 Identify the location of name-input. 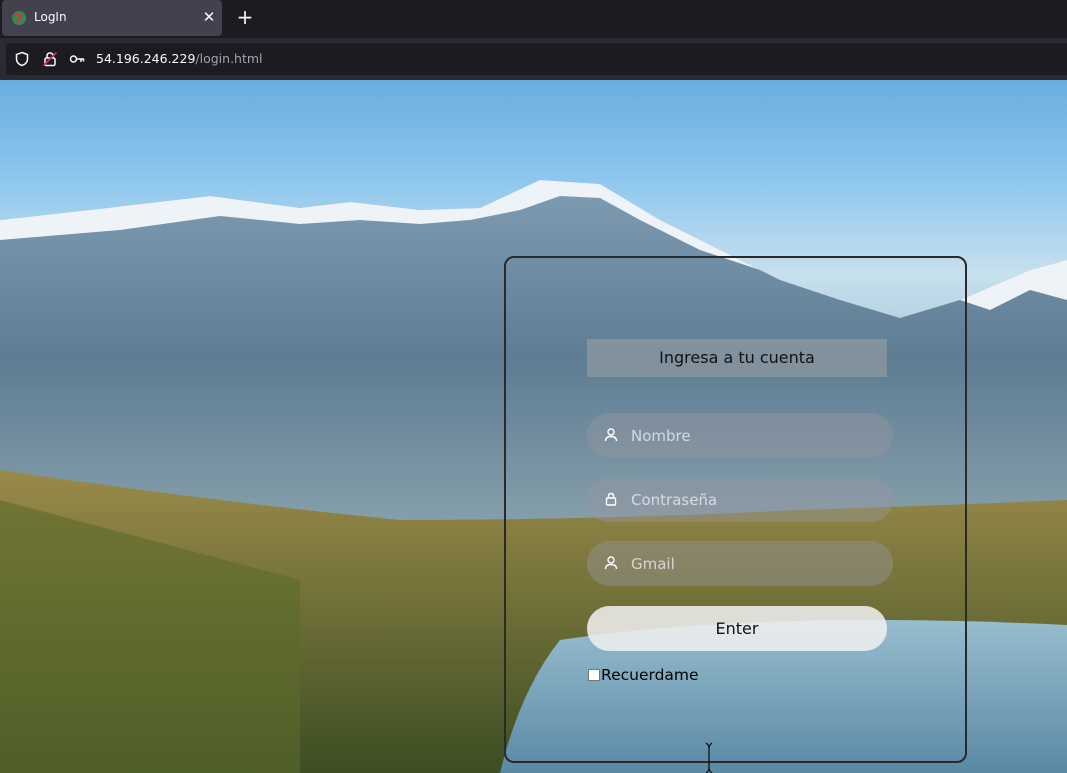
(756, 435).